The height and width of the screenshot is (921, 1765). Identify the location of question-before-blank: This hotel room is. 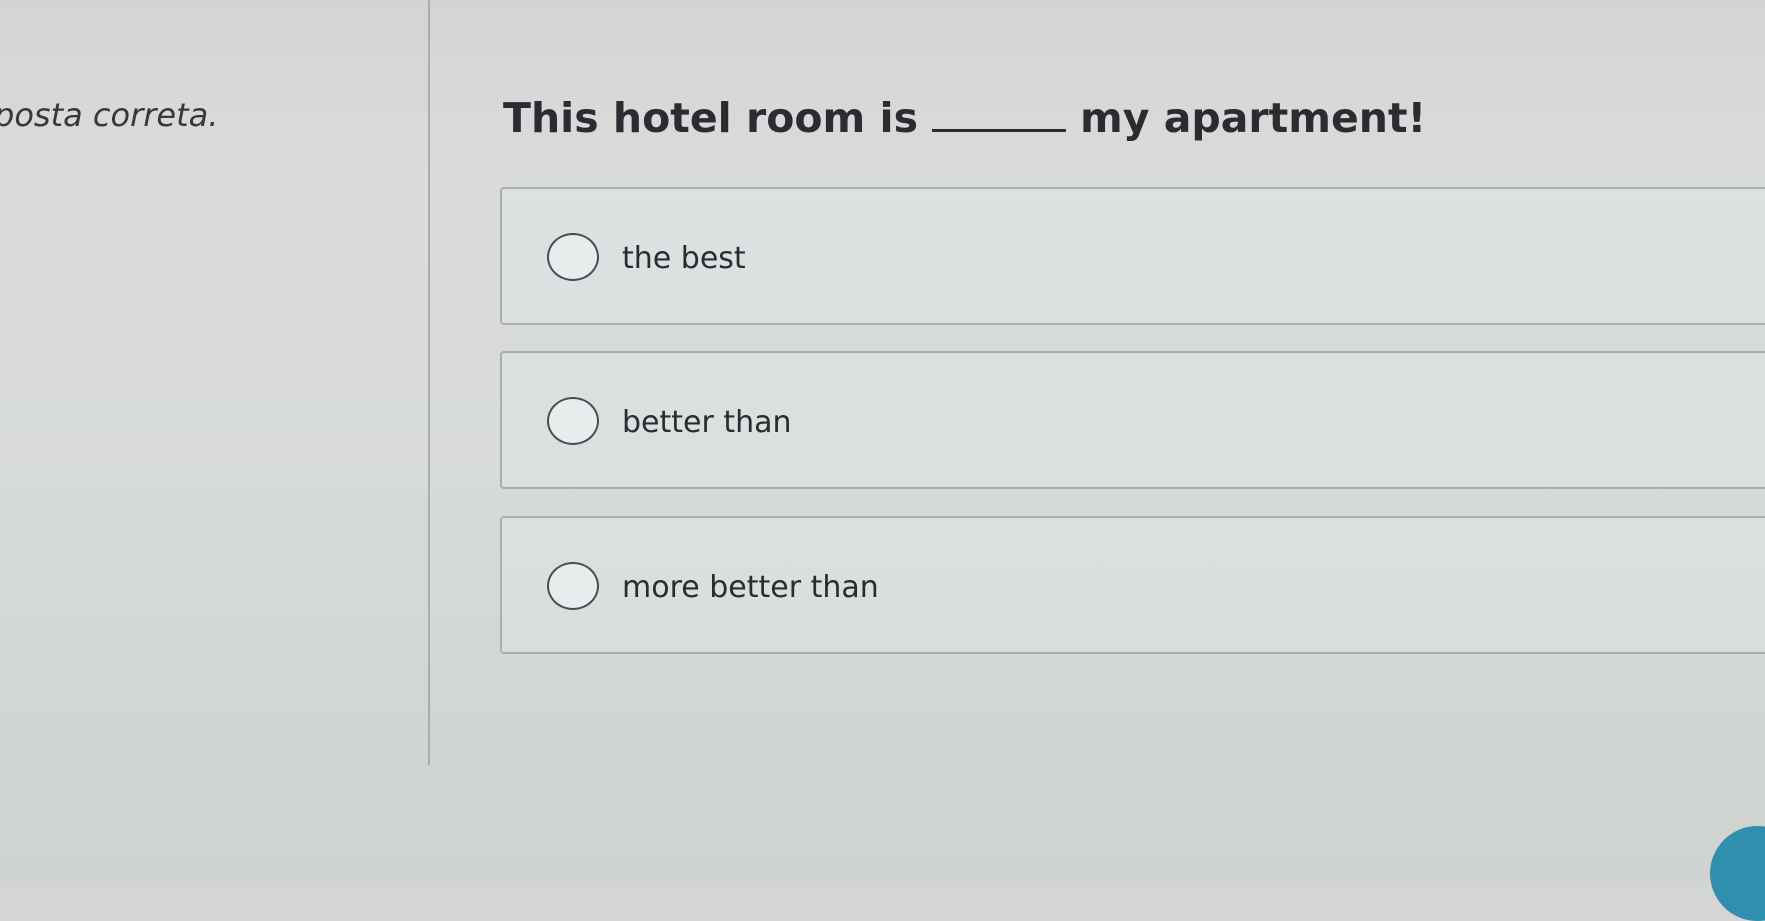
(710, 118).